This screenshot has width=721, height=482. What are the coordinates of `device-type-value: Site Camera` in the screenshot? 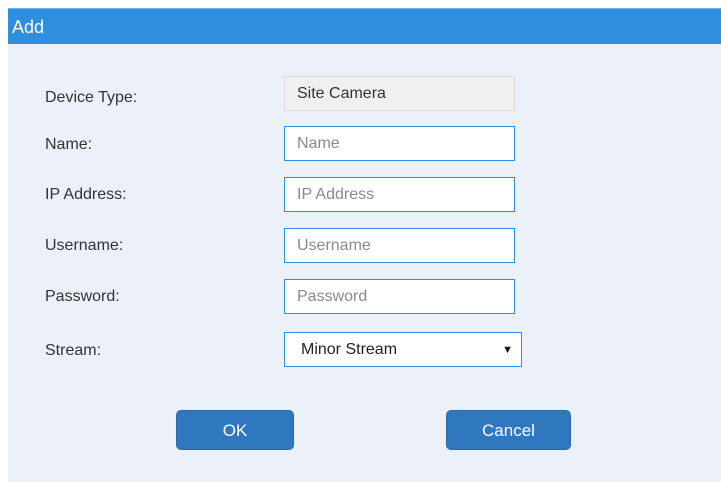 It's located at (399, 93).